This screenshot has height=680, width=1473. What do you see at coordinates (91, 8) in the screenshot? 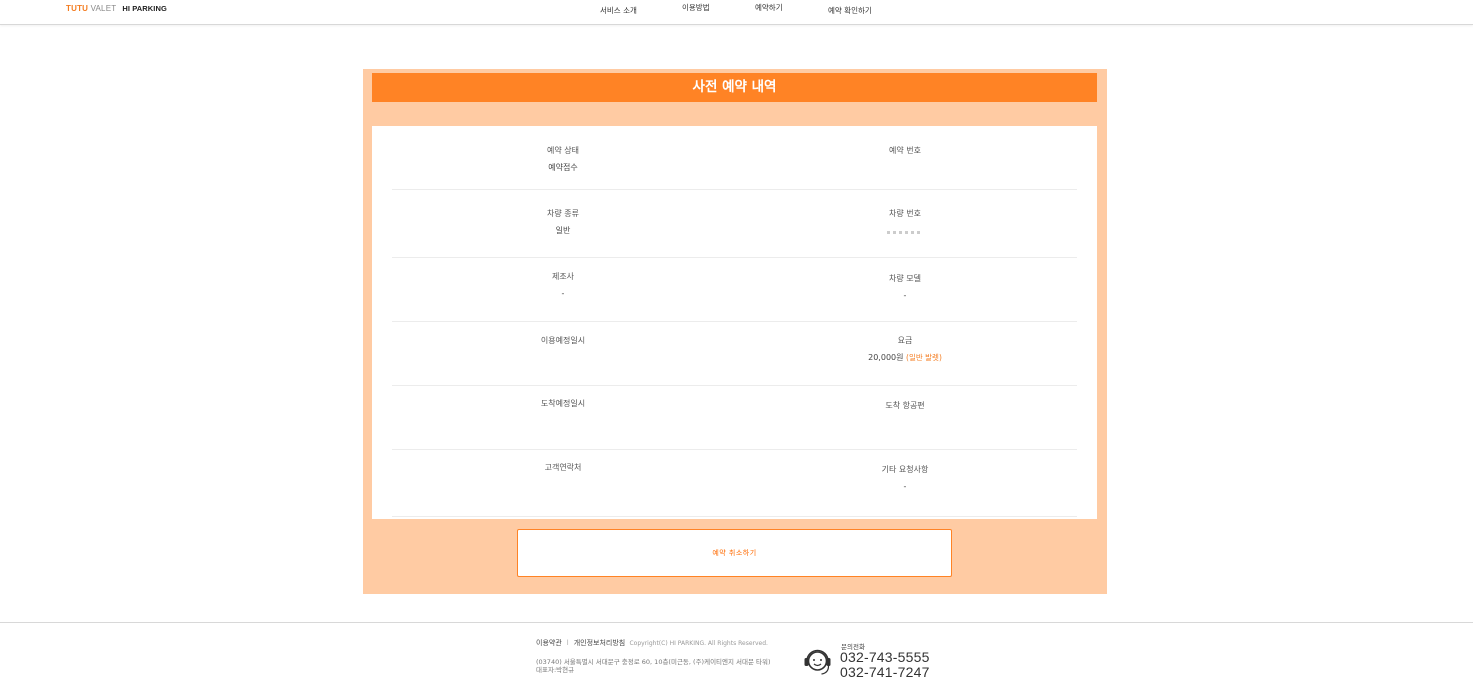
I see `turu-valet-logo: TUTU VALET` at bounding box center [91, 8].